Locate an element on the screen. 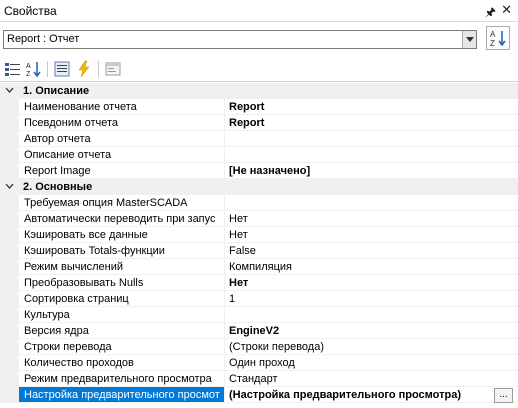  property-value: Компиляция is located at coordinates (371, 267).